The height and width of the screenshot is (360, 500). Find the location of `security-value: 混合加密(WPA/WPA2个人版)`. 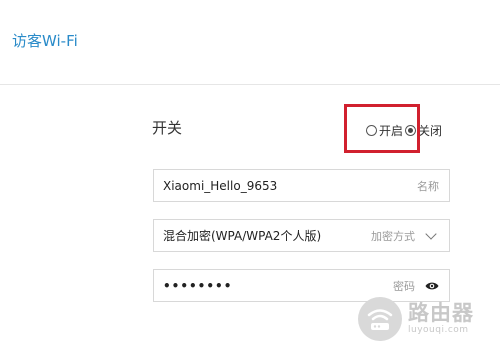

security-value: 混合加密(WPA/WPA2个人版) is located at coordinates (262, 235).